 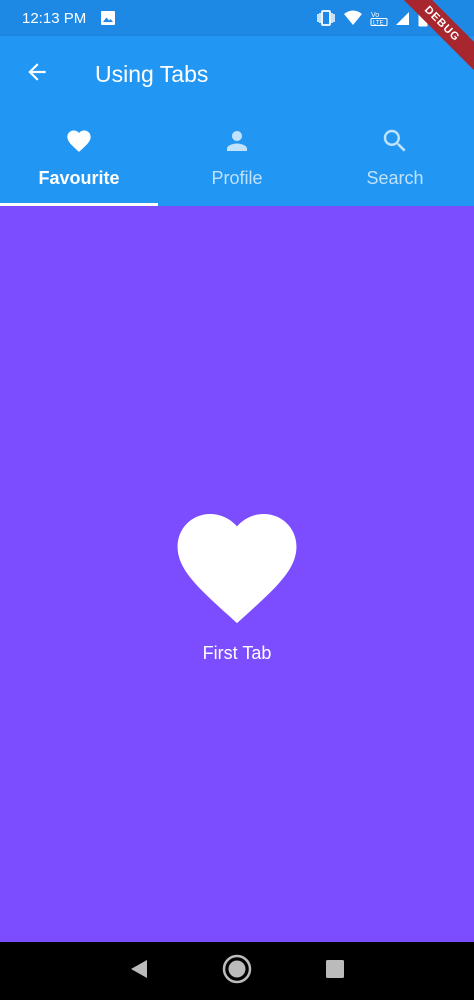 What do you see at coordinates (353, 18) in the screenshot?
I see `wifi-icon` at bounding box center [353, 18].